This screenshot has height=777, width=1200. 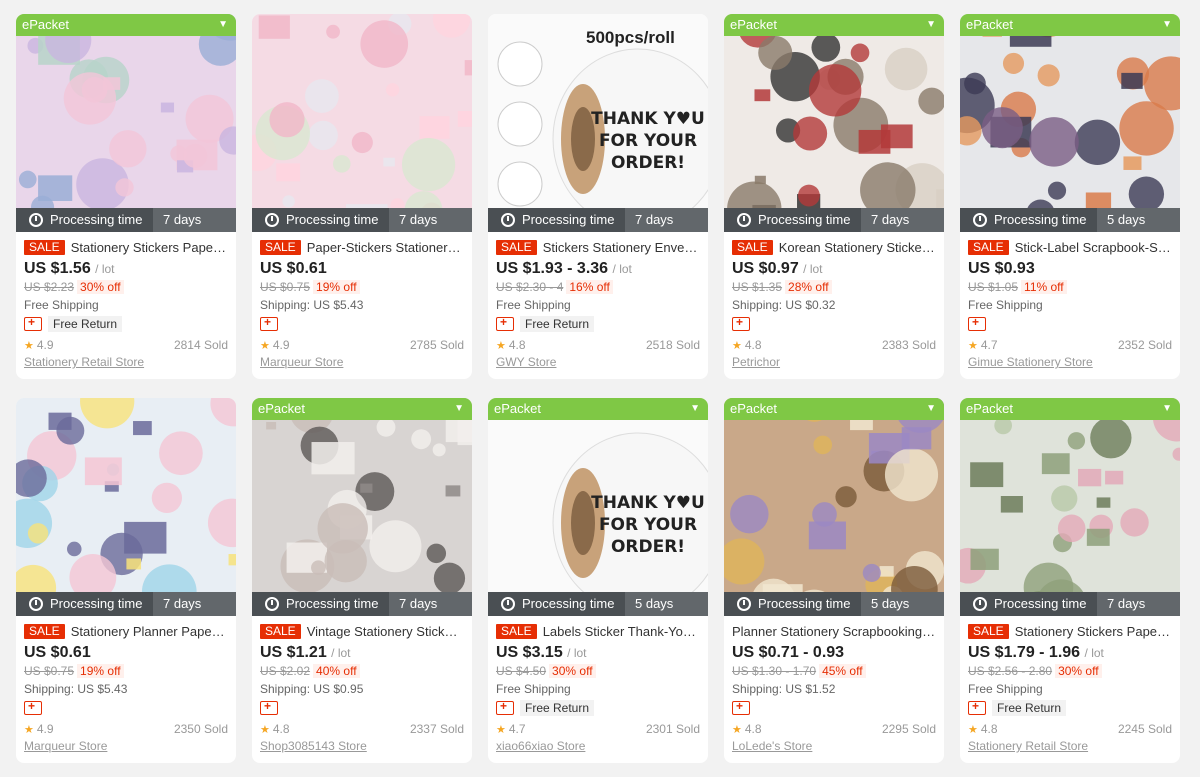 What do you see at coordinates (834, 362) in the screenshot?
I see `store-link: Petrichor` at bounding box center [834, 362].